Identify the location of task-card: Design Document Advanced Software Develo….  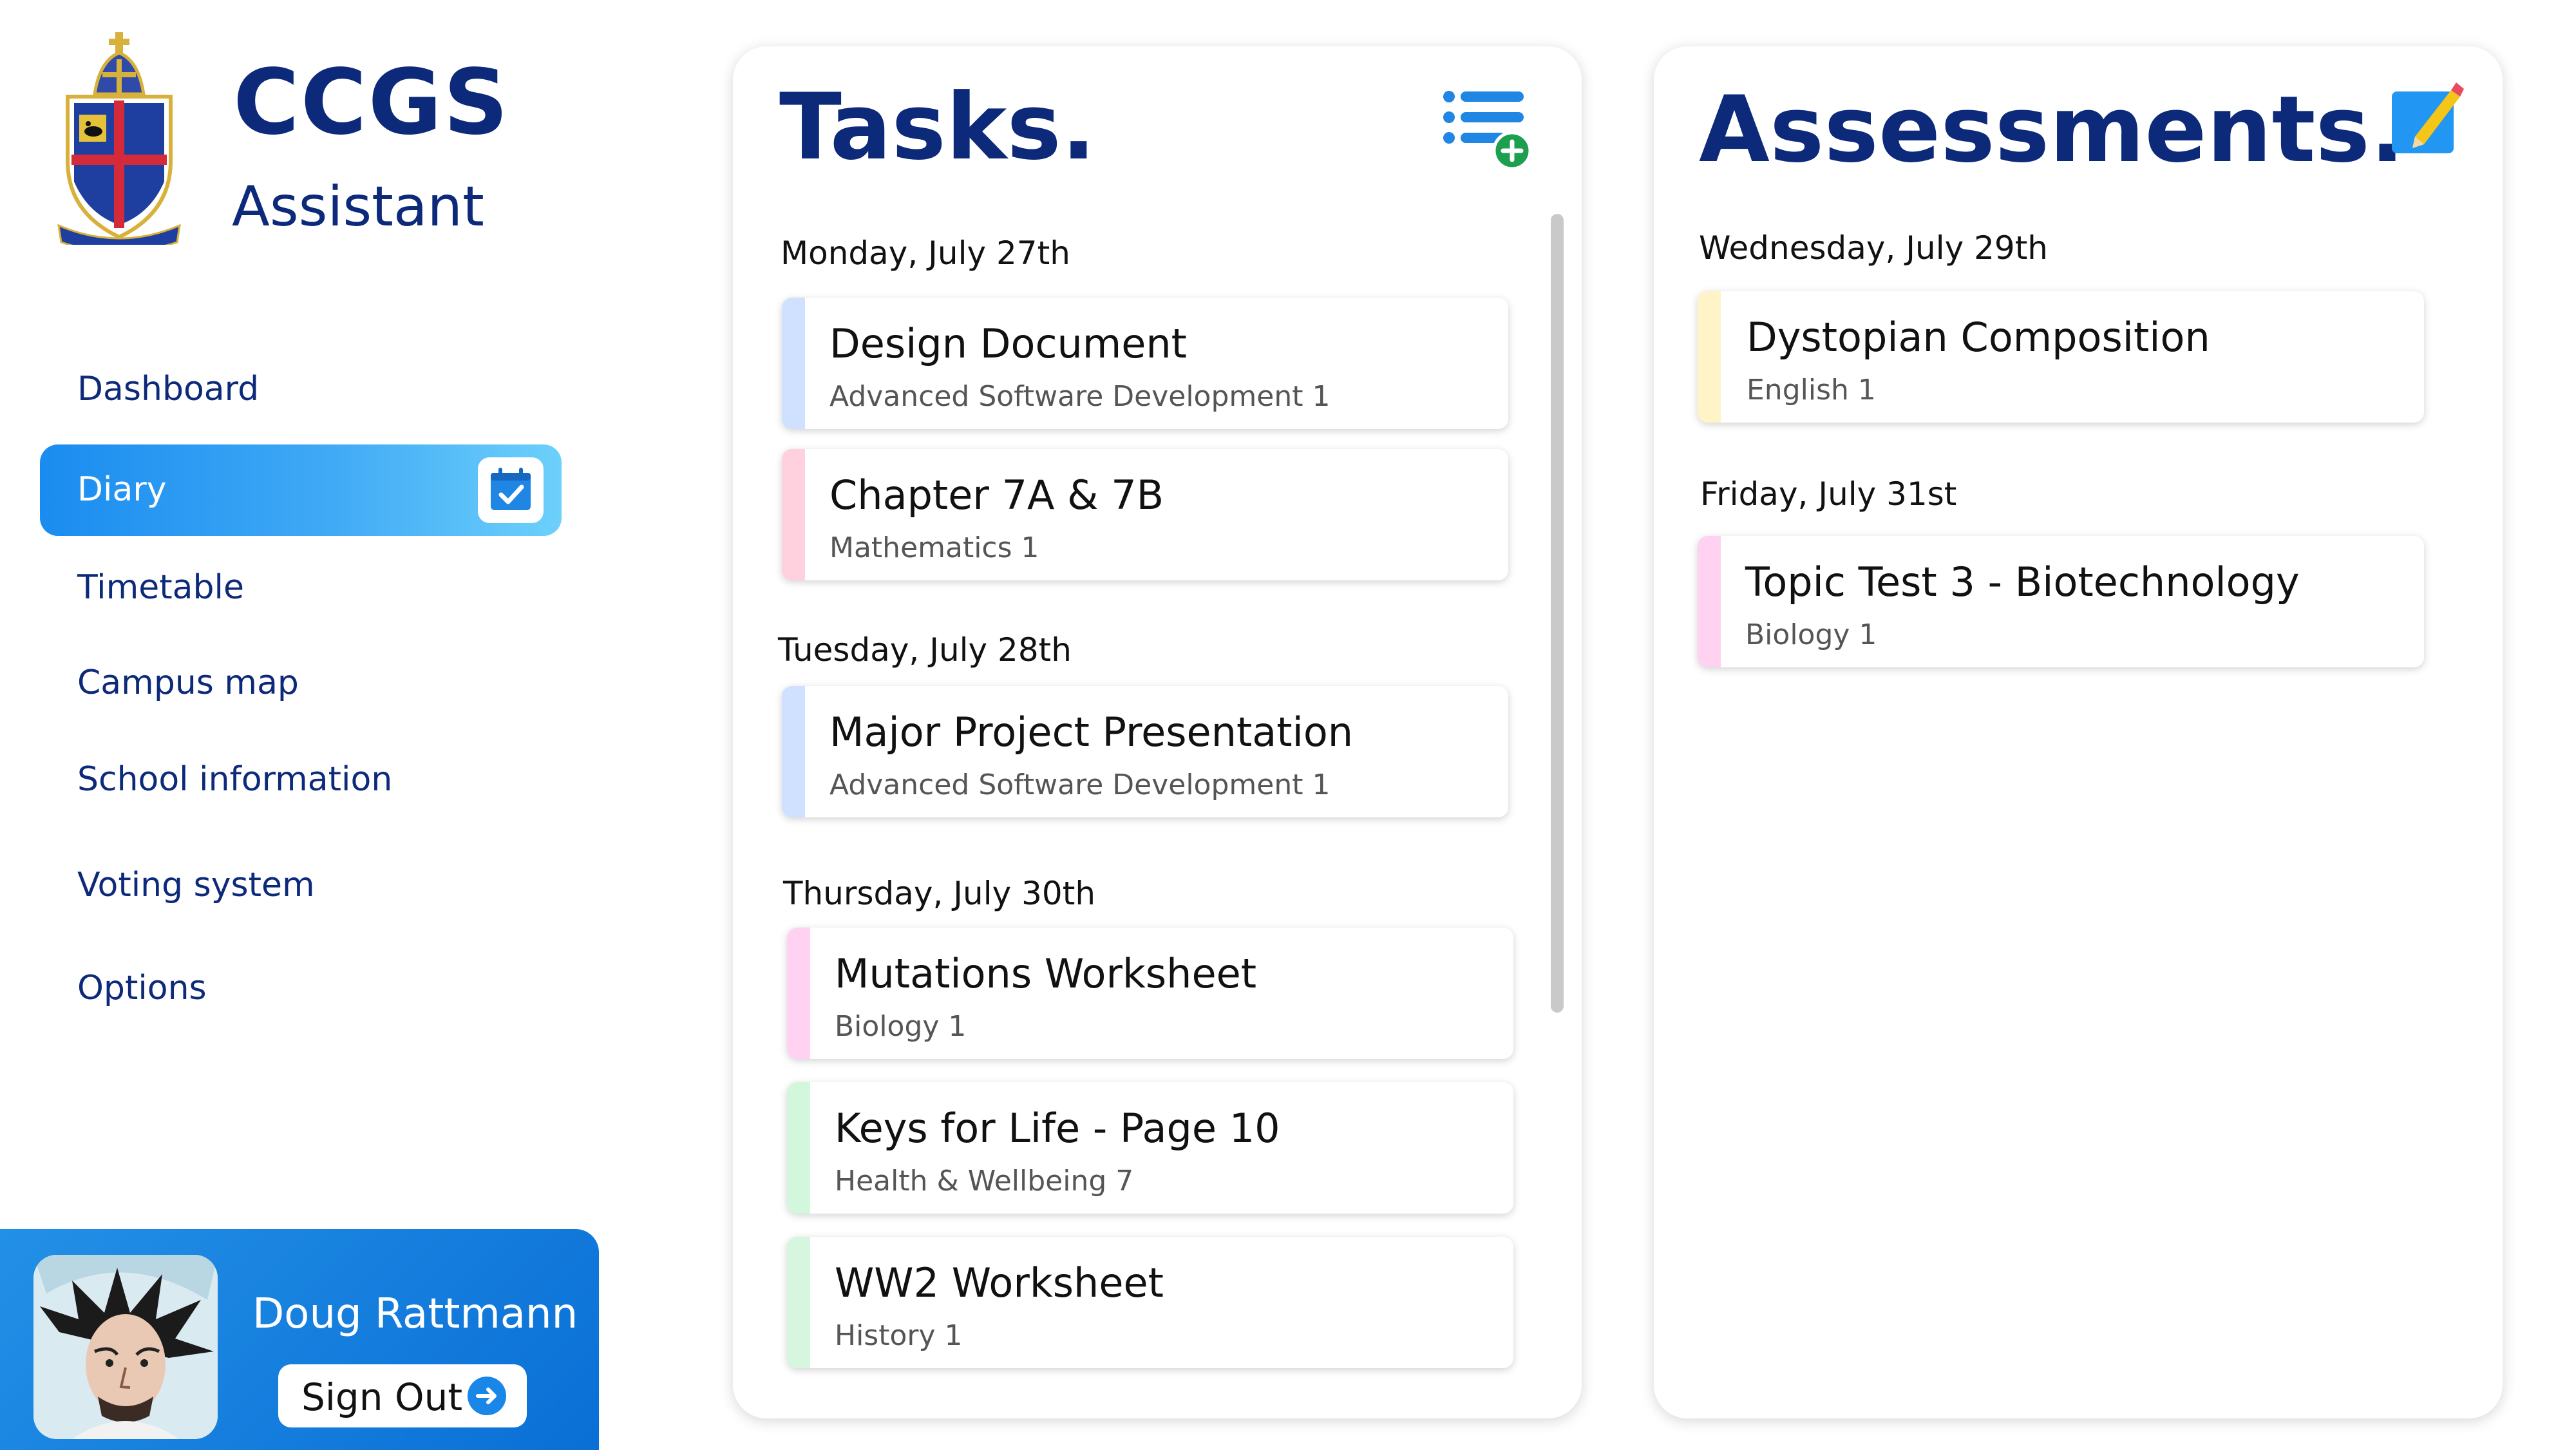
(1145, 364).